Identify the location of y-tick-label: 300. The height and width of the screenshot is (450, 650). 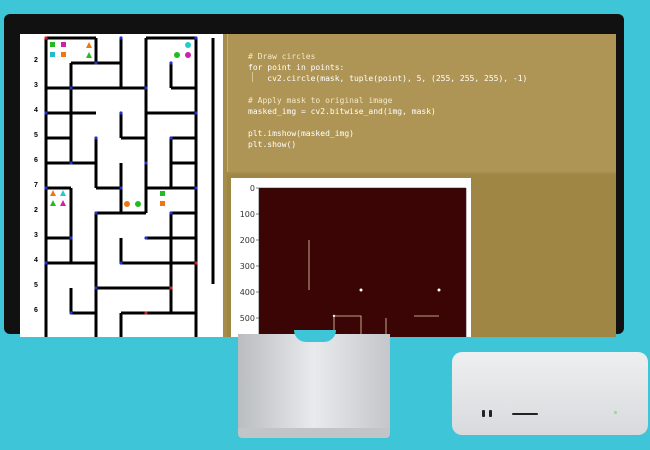
(247, 266).